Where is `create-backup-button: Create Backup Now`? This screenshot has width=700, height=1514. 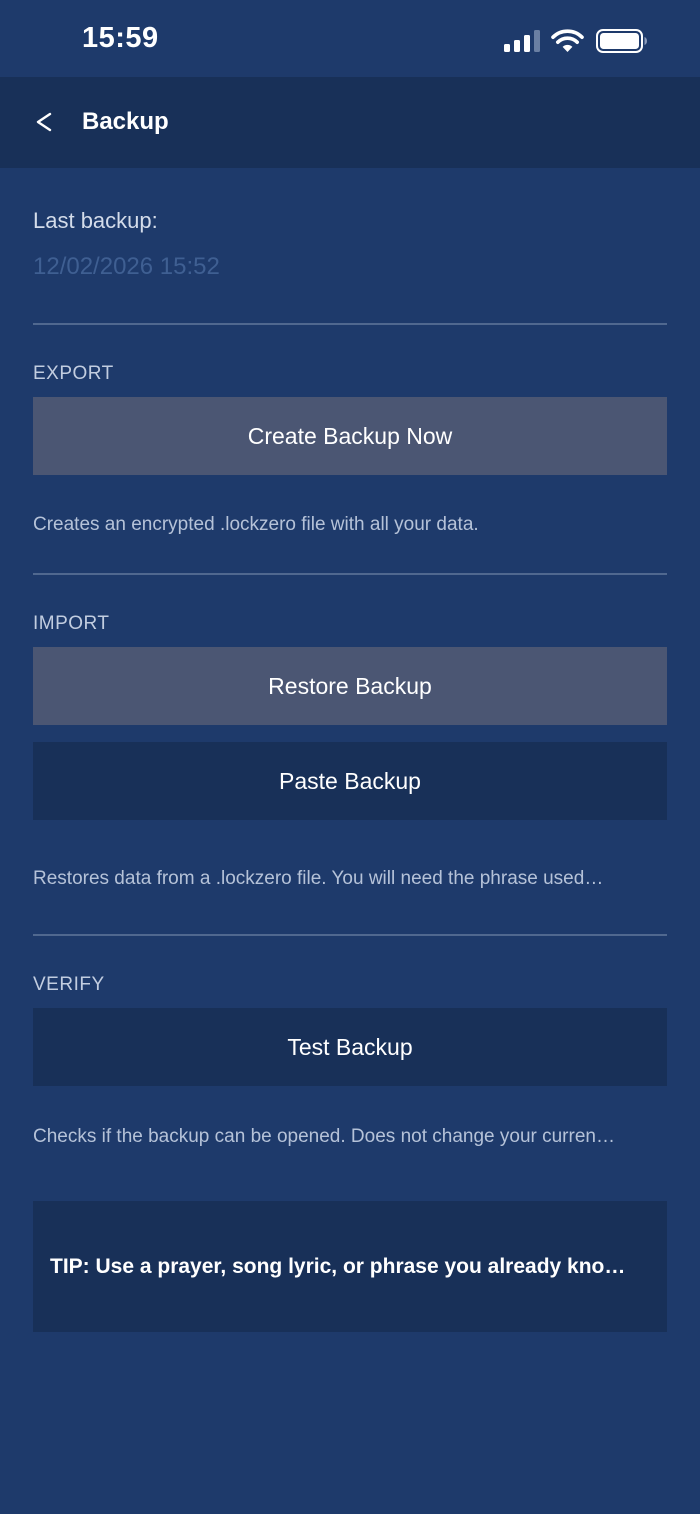
create-backup-button: Create Backup Now is located at coordinates (350, 436).